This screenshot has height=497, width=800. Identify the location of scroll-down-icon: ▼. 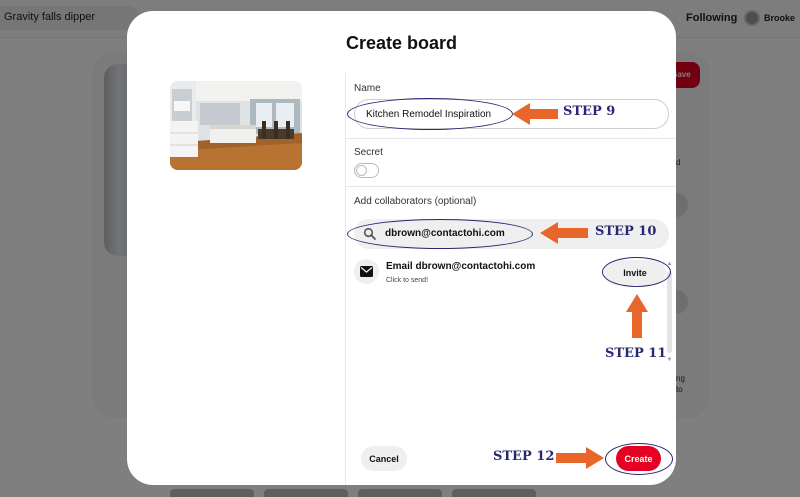
(669, 360).